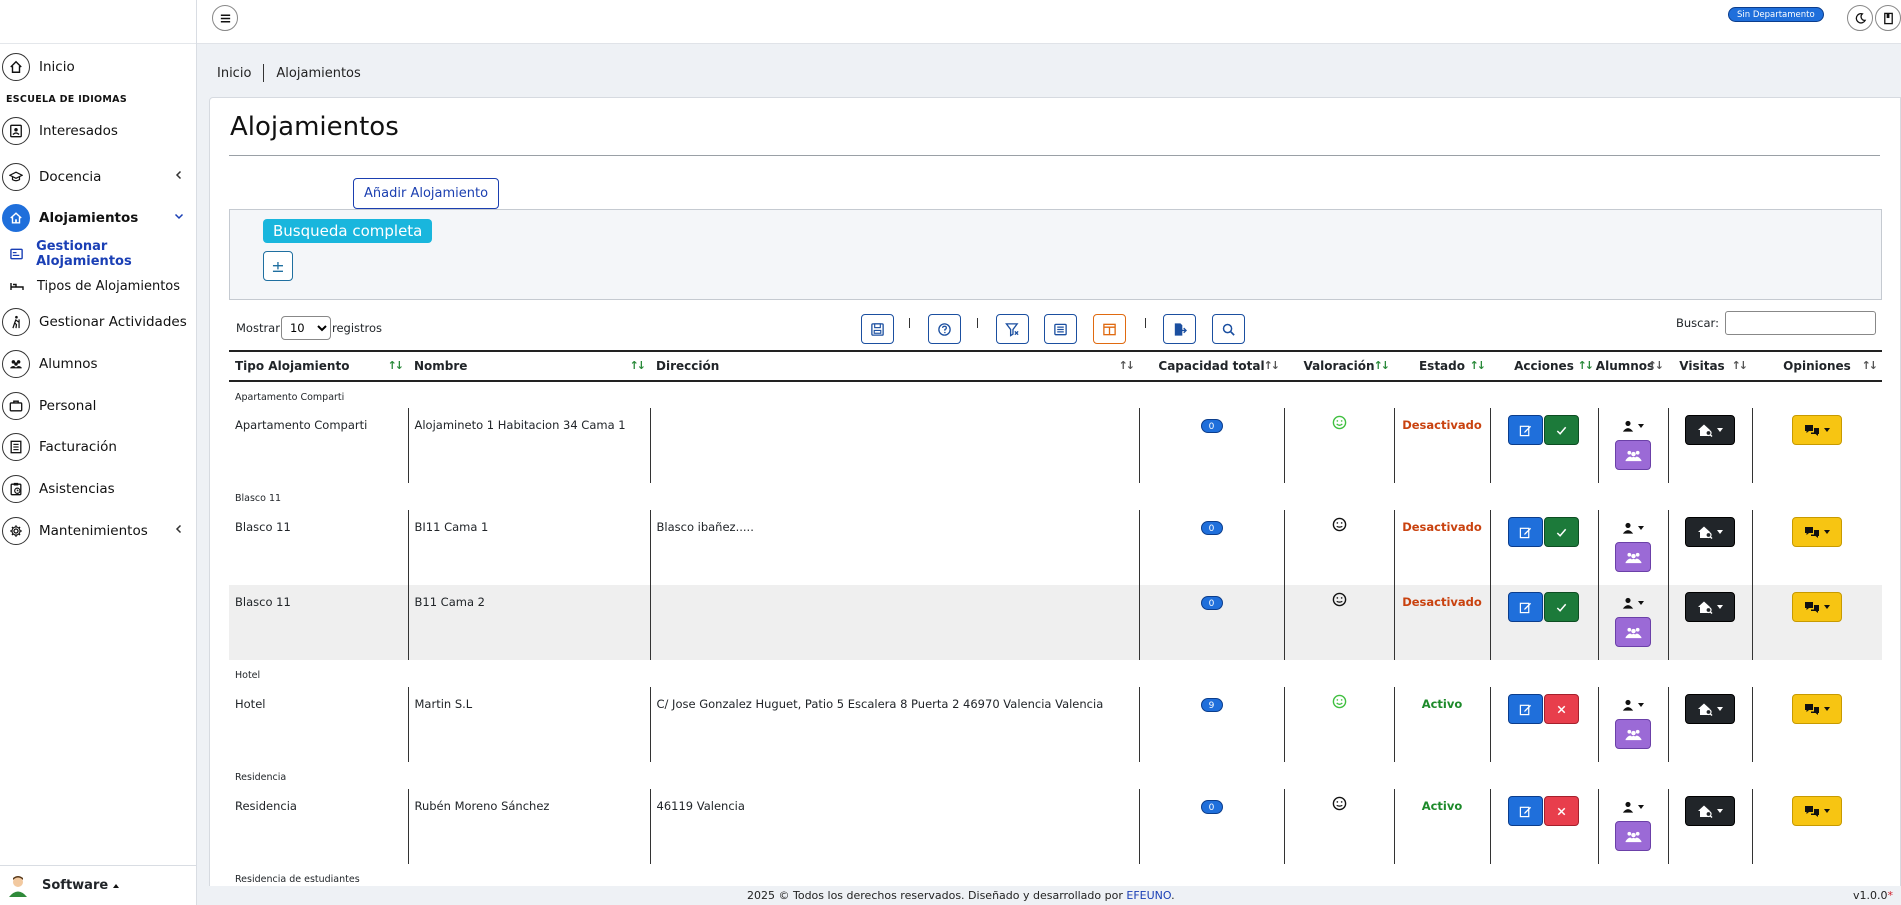 This screenshot has width=1901, height=905. What do you see at coordinates (426, 193) in the screenshot?
I see `add-alojamiento-button: Añadir Alojamiento` at bounding box center [426, 193].